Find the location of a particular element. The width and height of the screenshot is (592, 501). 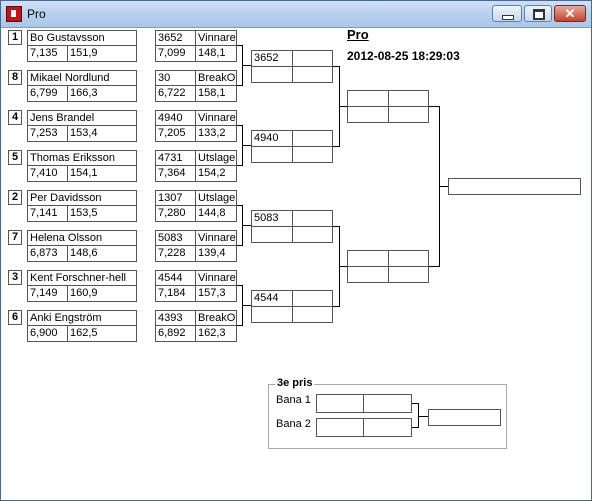

lane2-match is located at coordinates (364, 427).